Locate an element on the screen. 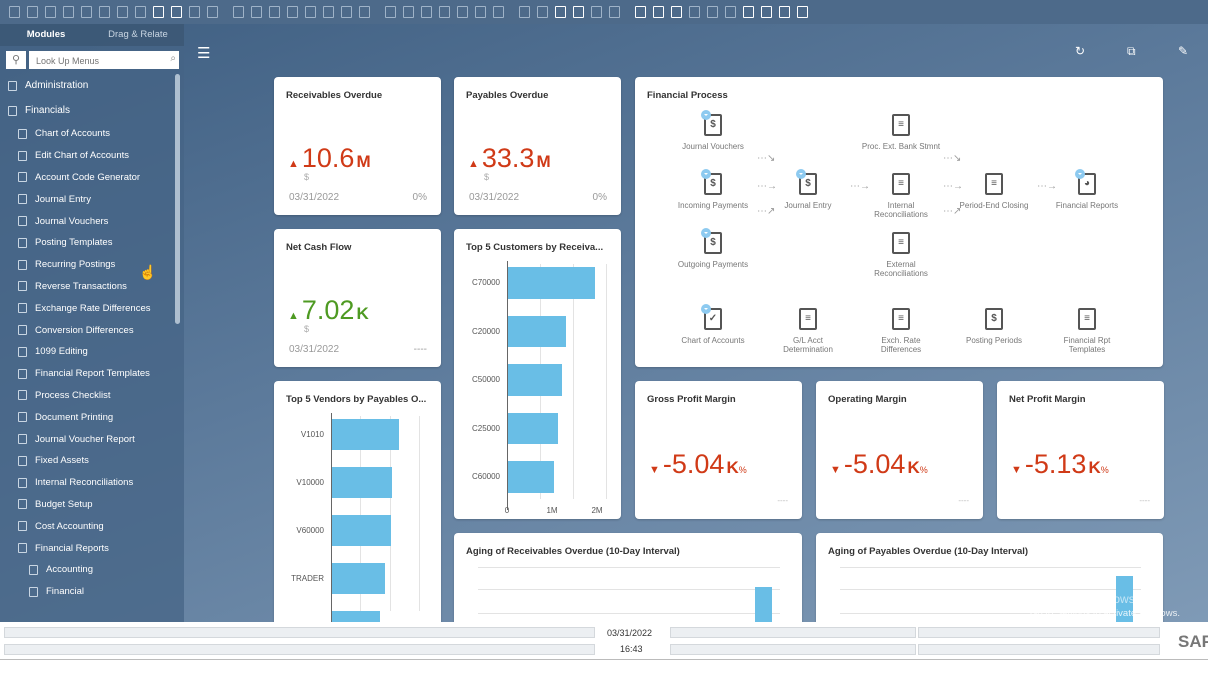  edit-form-icon is located at coordinates (766, 12).